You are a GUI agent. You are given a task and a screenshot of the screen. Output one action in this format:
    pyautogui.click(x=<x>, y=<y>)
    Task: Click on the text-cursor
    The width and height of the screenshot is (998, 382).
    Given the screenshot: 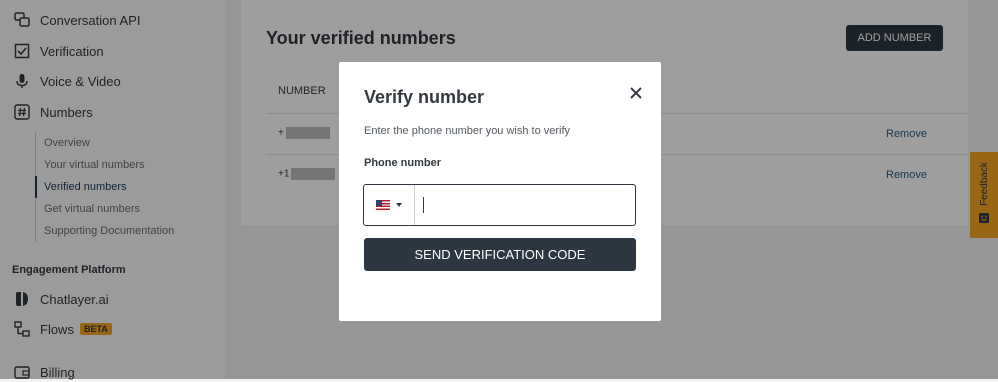 What is the action you would take?
    pyautogui.click(x=423, y=205)
    